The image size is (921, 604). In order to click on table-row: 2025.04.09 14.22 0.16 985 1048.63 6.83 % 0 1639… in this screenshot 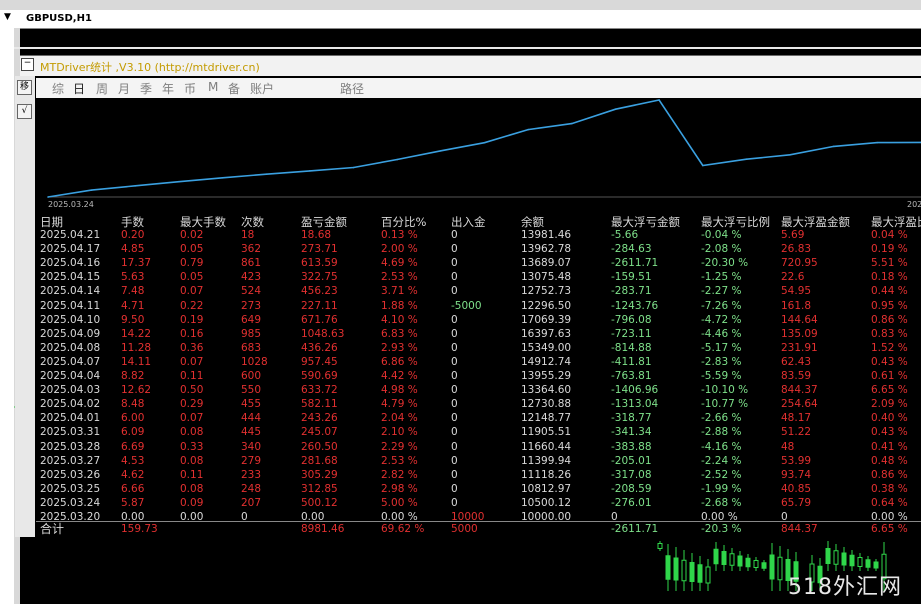, I will do `click(478, 334)`.